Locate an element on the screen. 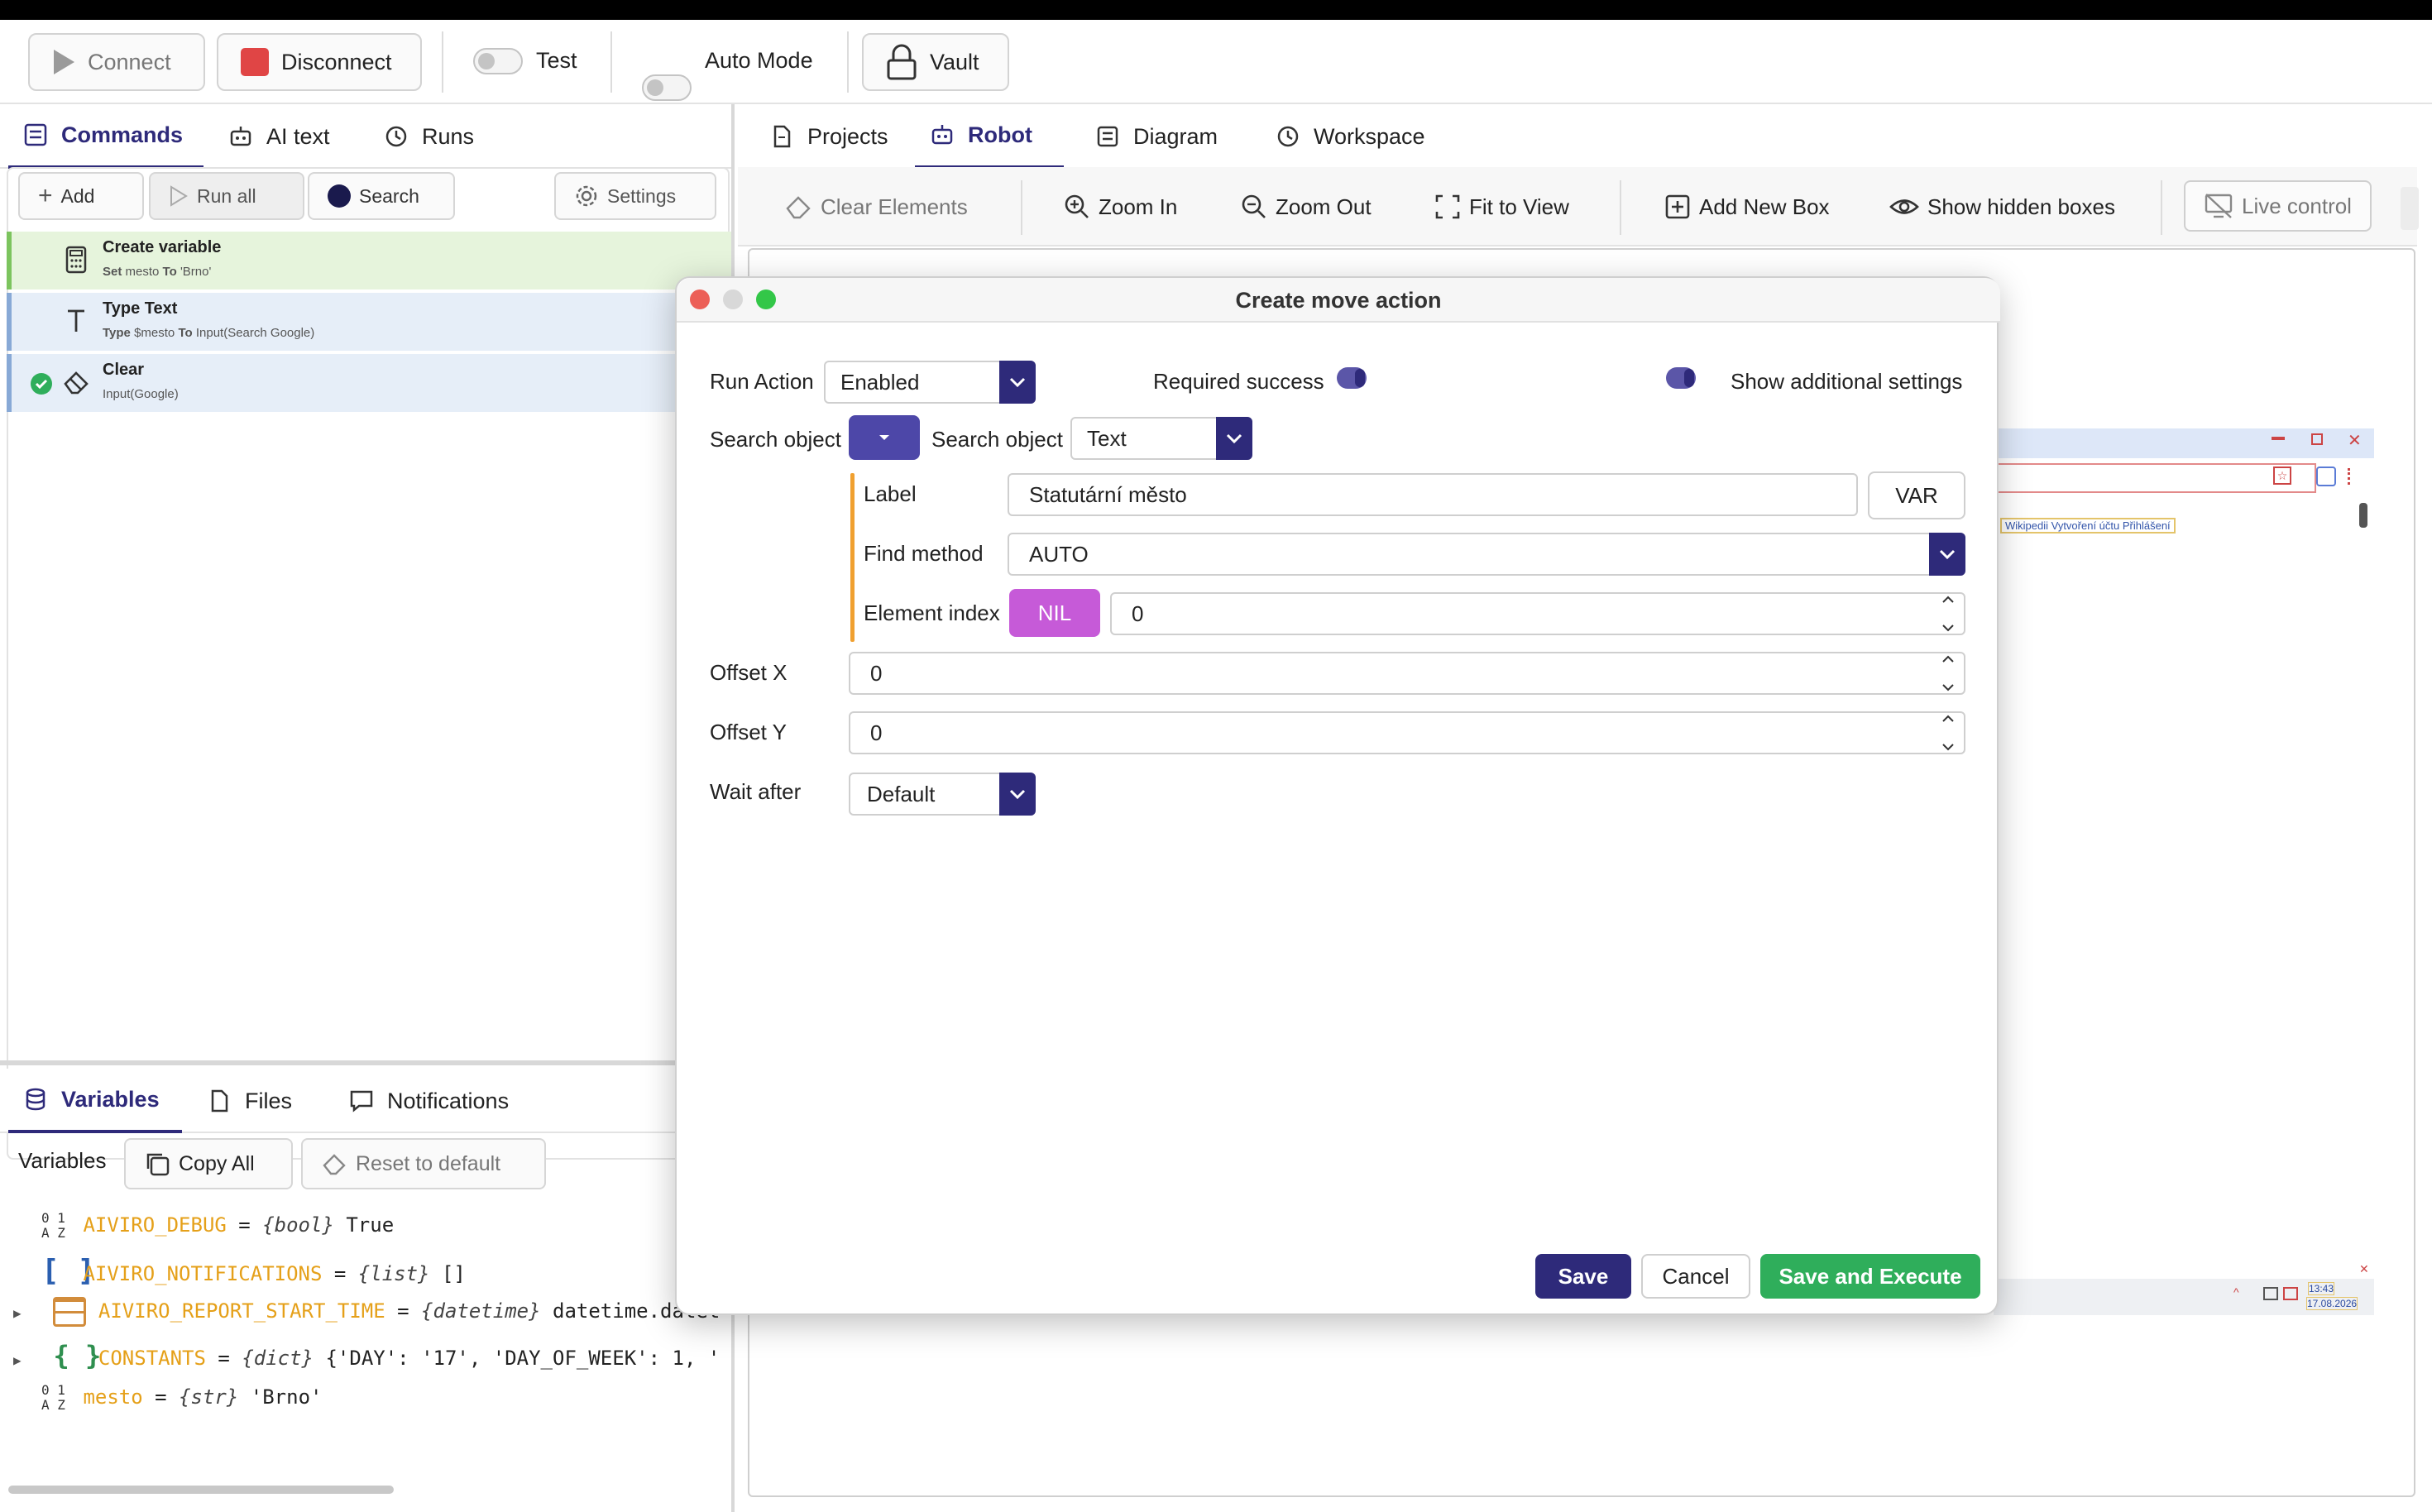 This screenshot has height=1512, width=2432. tab-workspace: Workspace is located at coordinates (1350, 136).